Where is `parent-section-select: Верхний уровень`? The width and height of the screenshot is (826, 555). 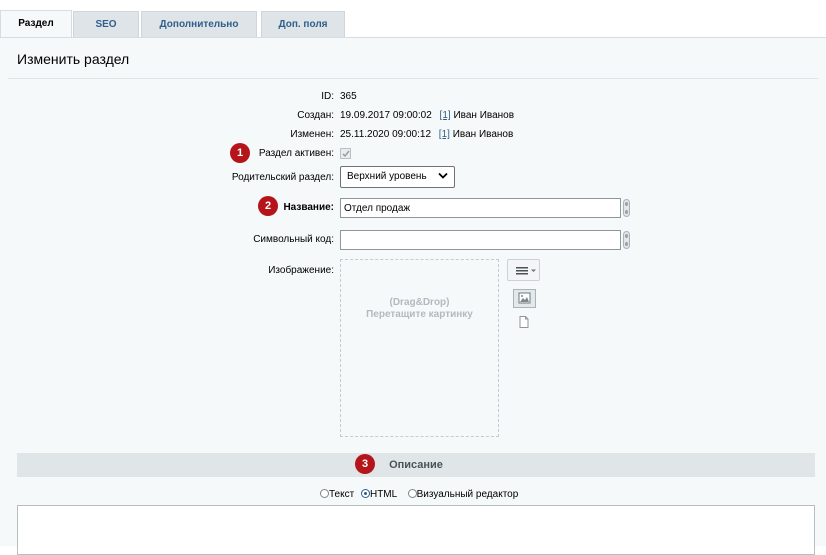 parent-section-select: Верхний уровень is located at coordinates (397, 177).